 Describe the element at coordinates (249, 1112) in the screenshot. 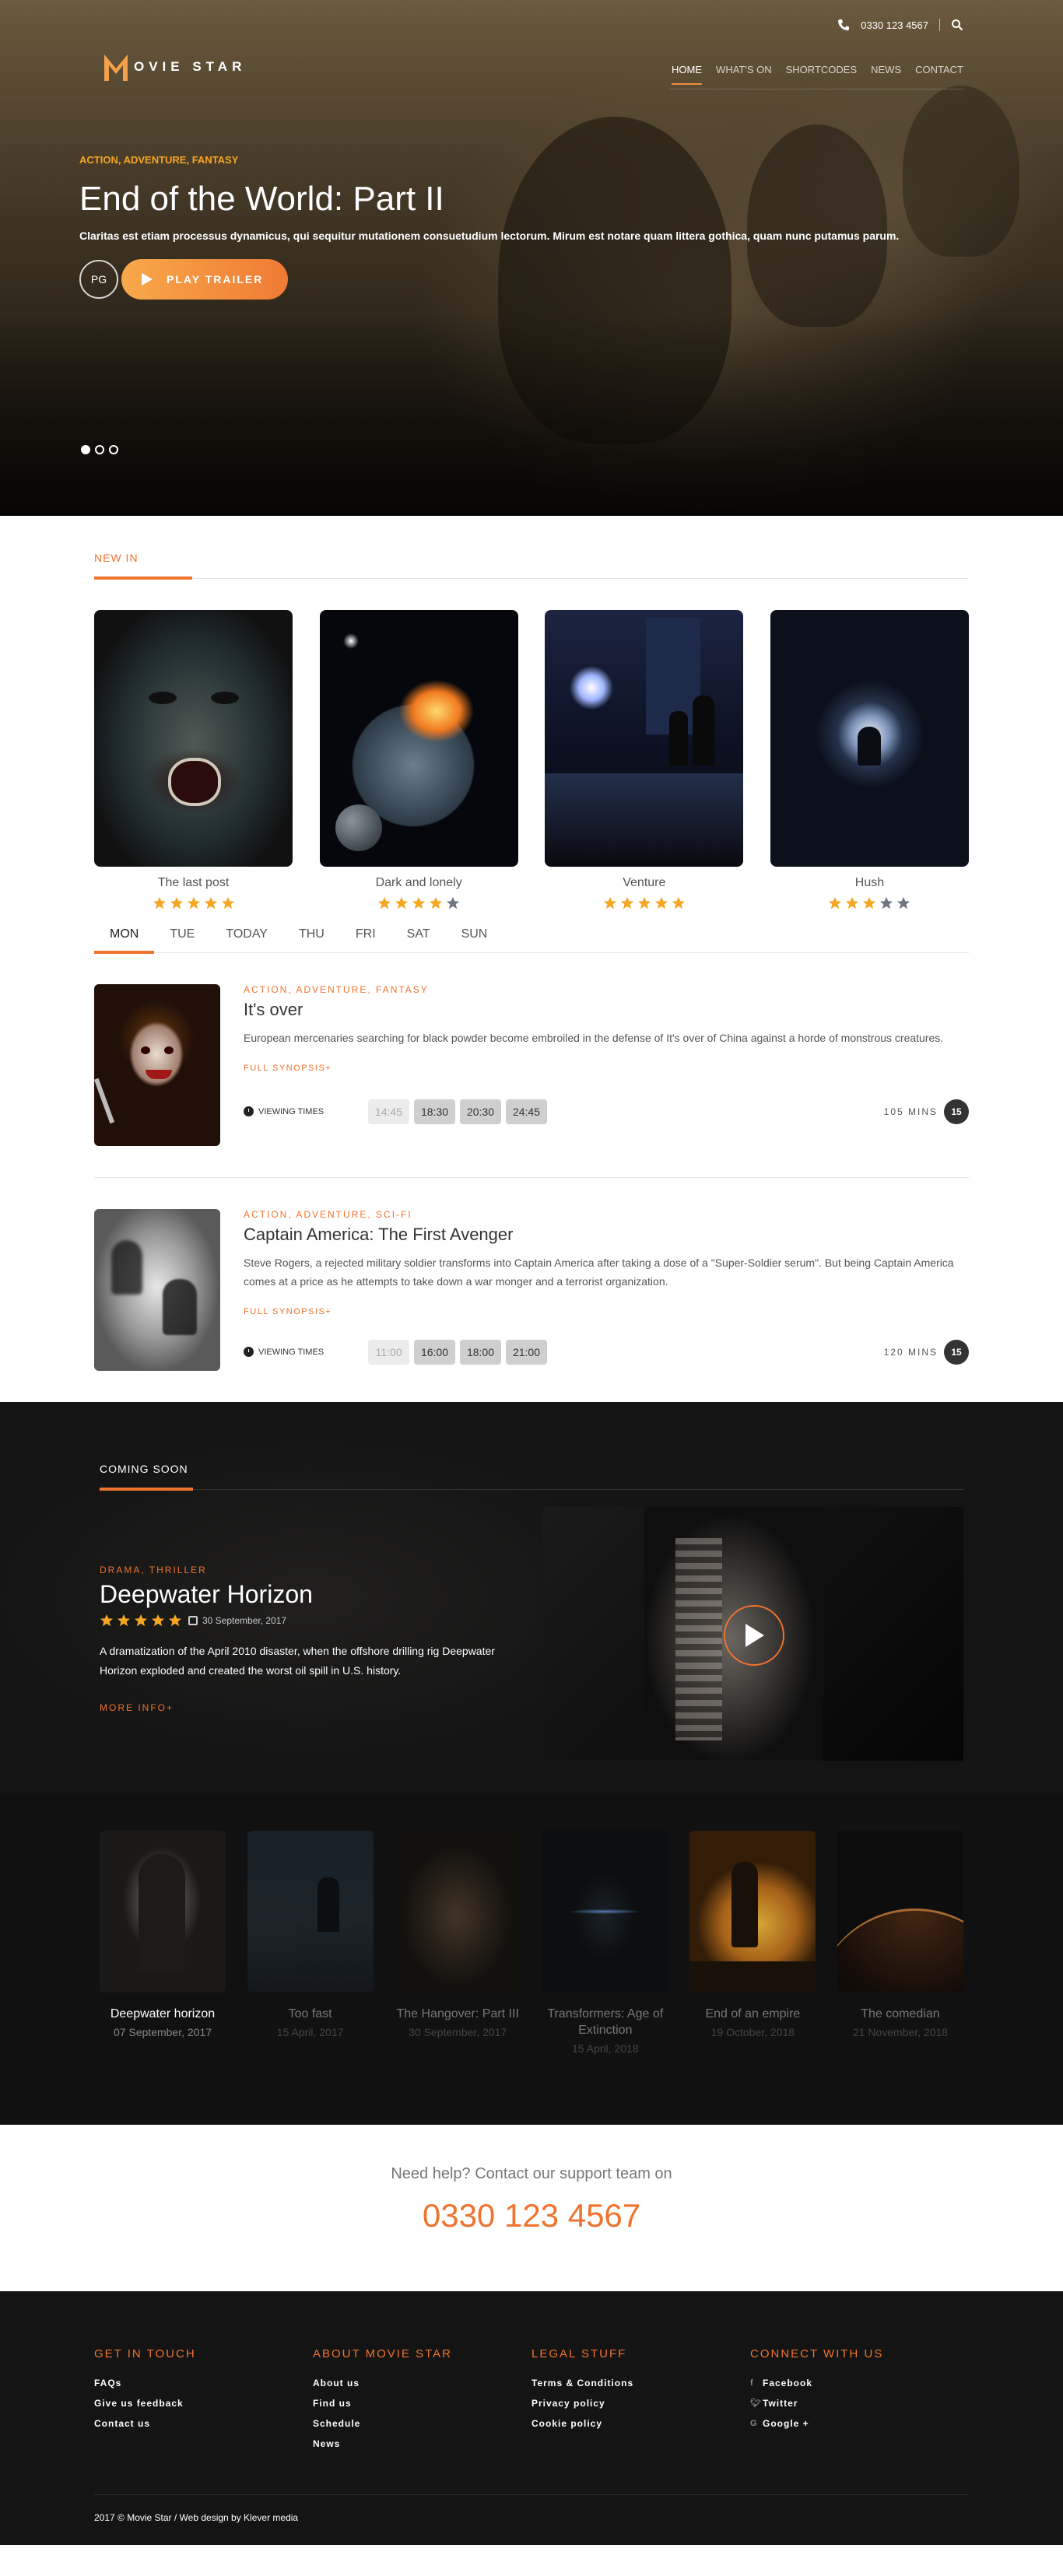

I see `clock-icon` at that location.